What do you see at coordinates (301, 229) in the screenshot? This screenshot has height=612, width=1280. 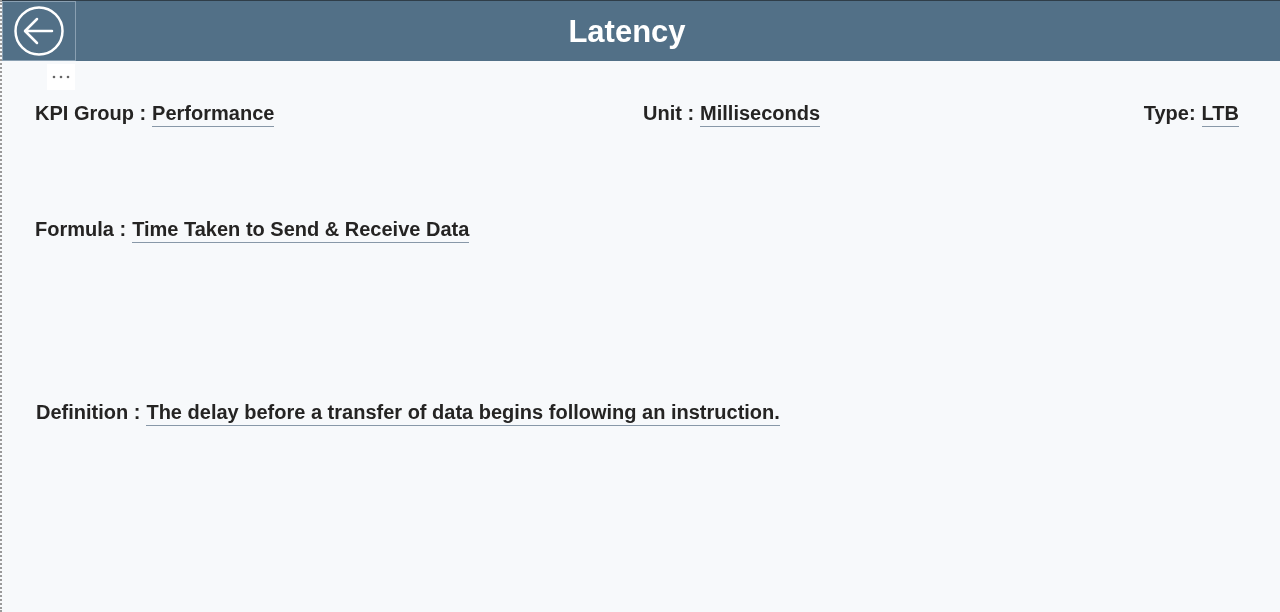 I see `field-value: Time Taken to Send & Receive Data` at bounding box center [301, 229].